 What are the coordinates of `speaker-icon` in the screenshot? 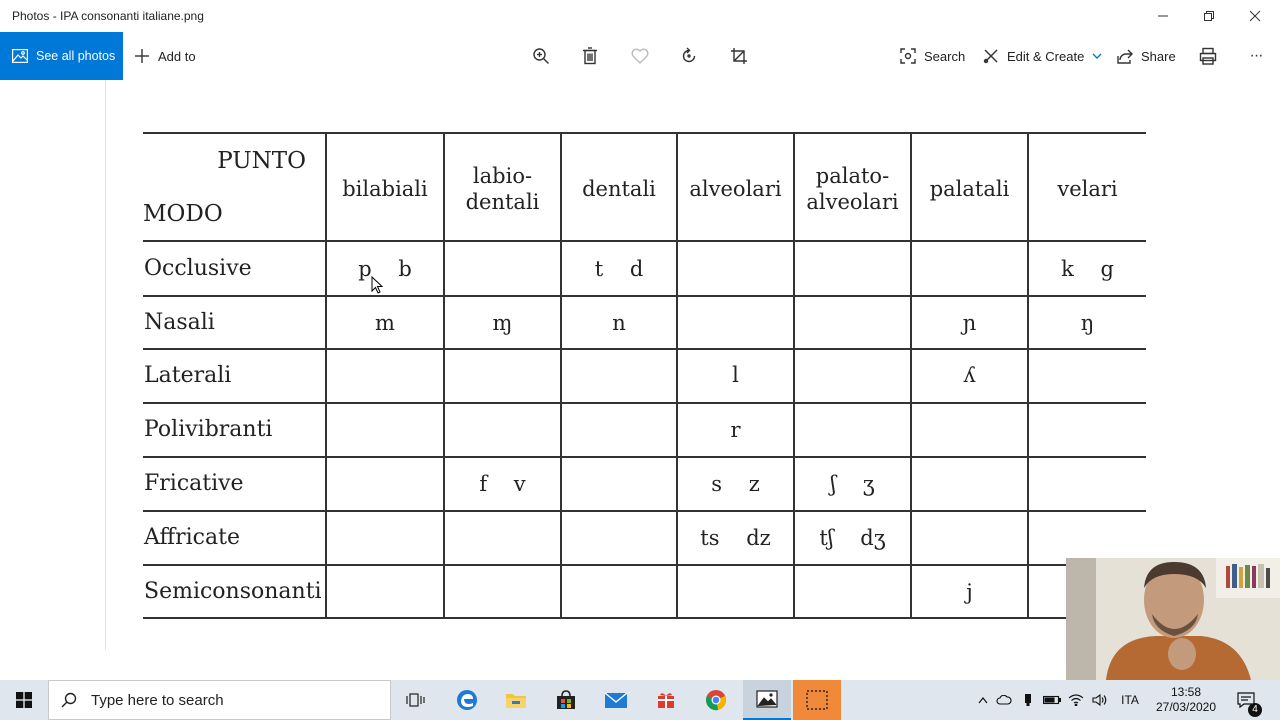 It's located at (1099, 700).